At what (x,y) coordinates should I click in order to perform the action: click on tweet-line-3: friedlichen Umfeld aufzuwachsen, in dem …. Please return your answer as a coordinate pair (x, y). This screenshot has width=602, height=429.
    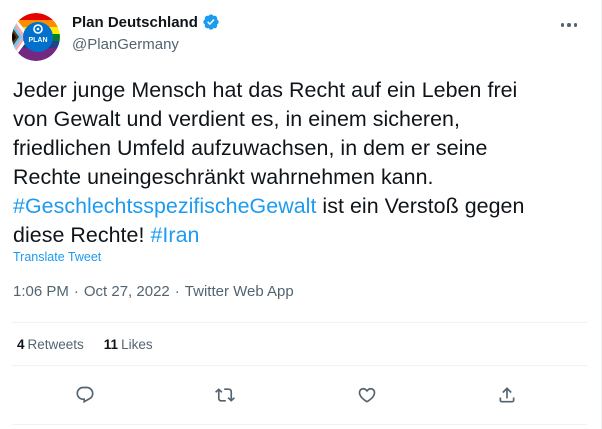
    Looking at the image, I should click on (250, 148).